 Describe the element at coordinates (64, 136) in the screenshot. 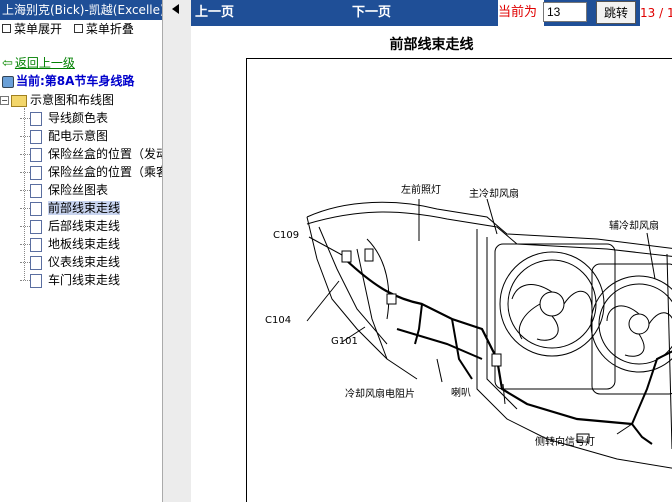

I see `tree-item: 配电示意图` at that location.